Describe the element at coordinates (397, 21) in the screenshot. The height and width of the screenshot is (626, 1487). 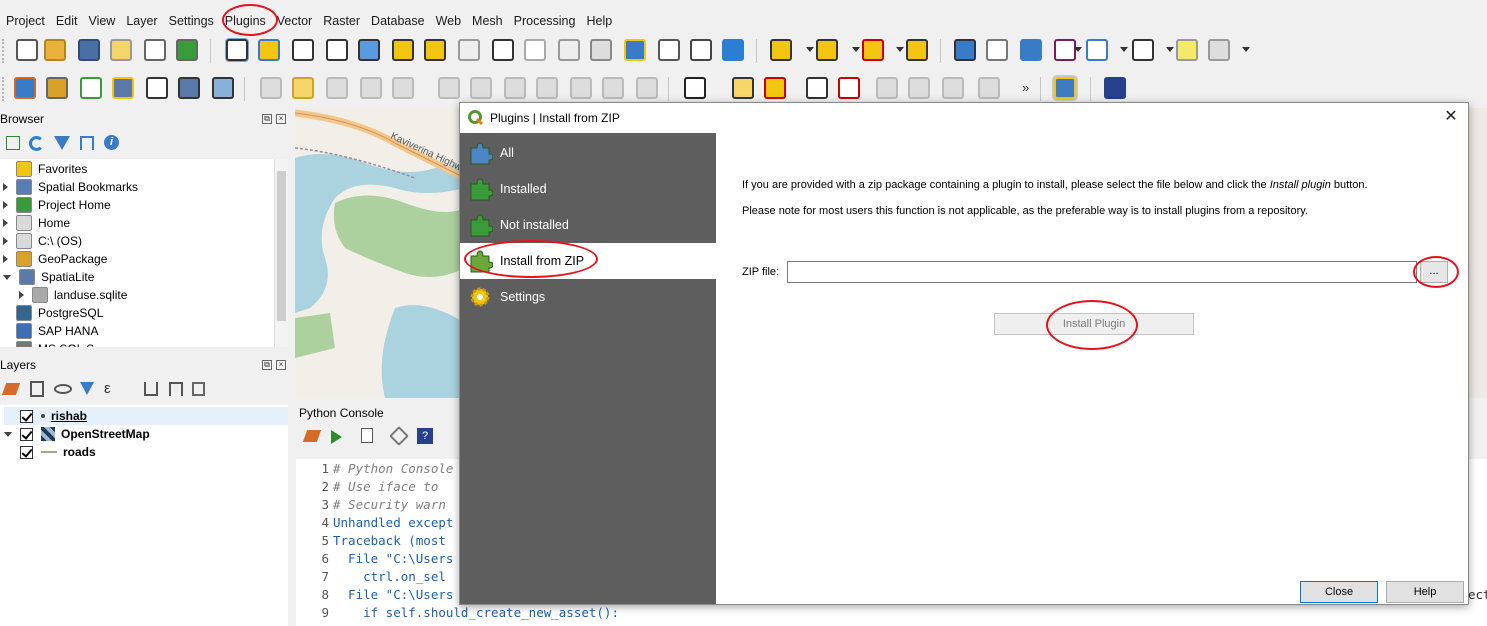
I see `menu-database: Database` at that location.